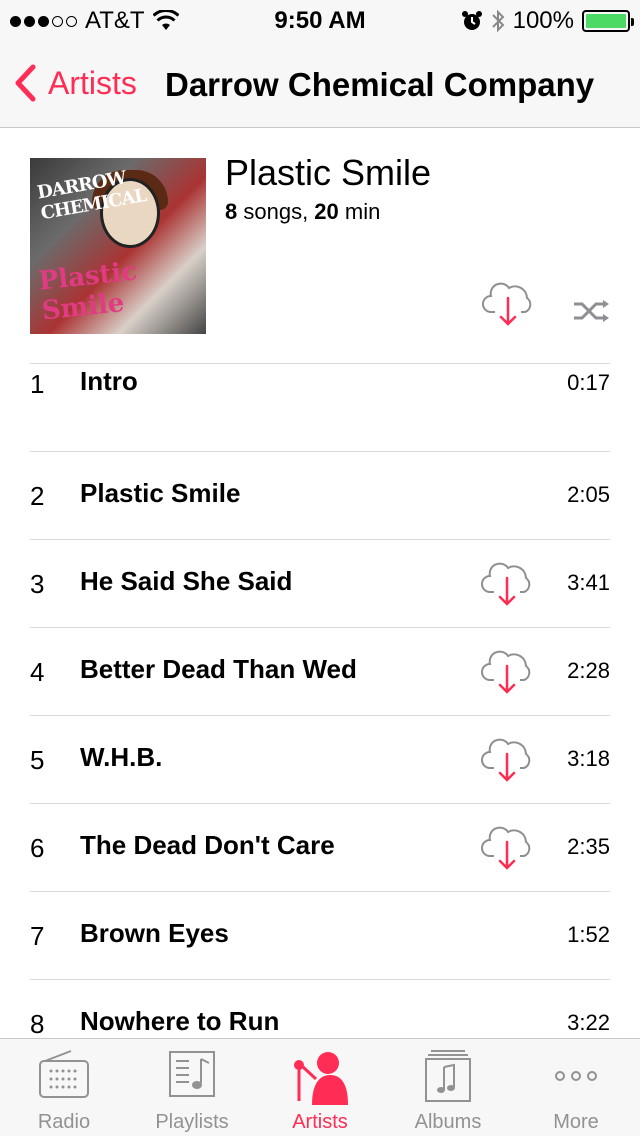  I want to click on track-title: Intro, so click(109, 381).